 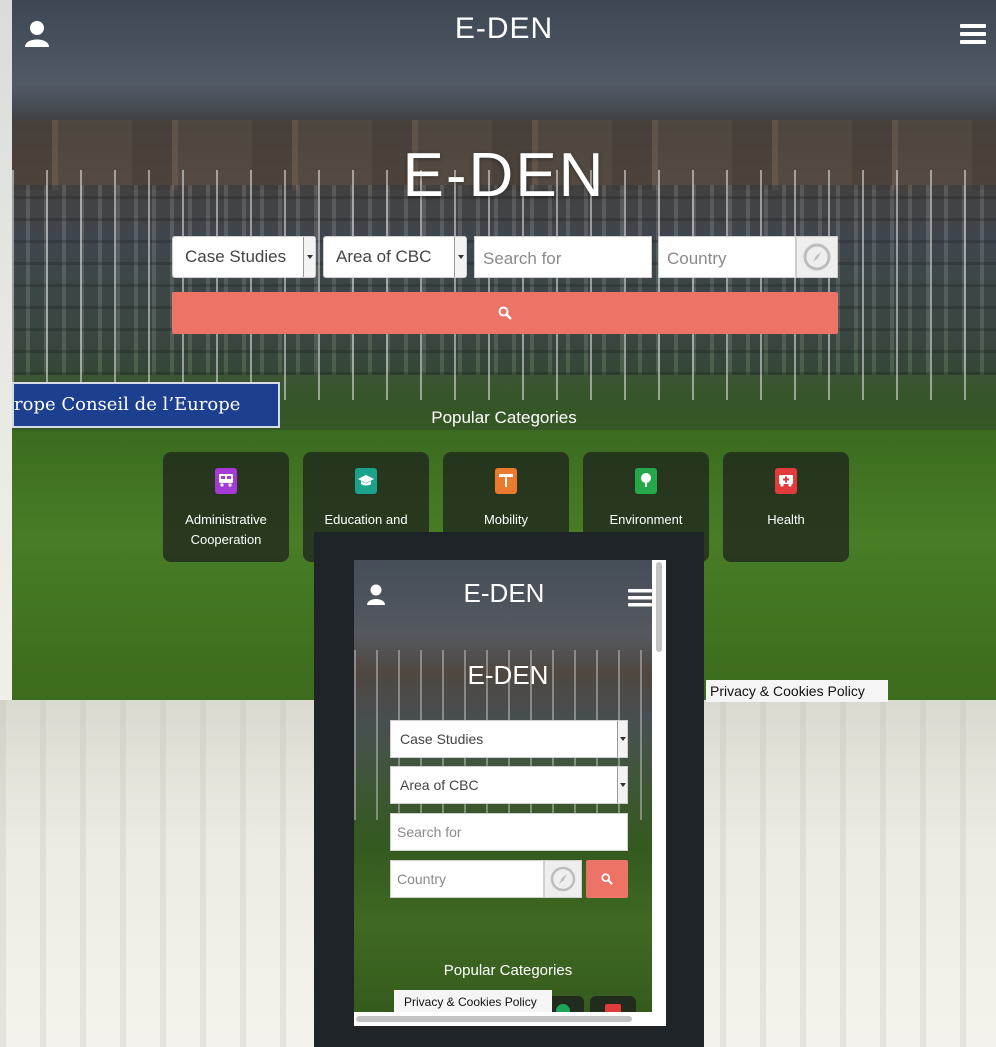 I want to click on ambulance-icon, so click(x=786, y=481).